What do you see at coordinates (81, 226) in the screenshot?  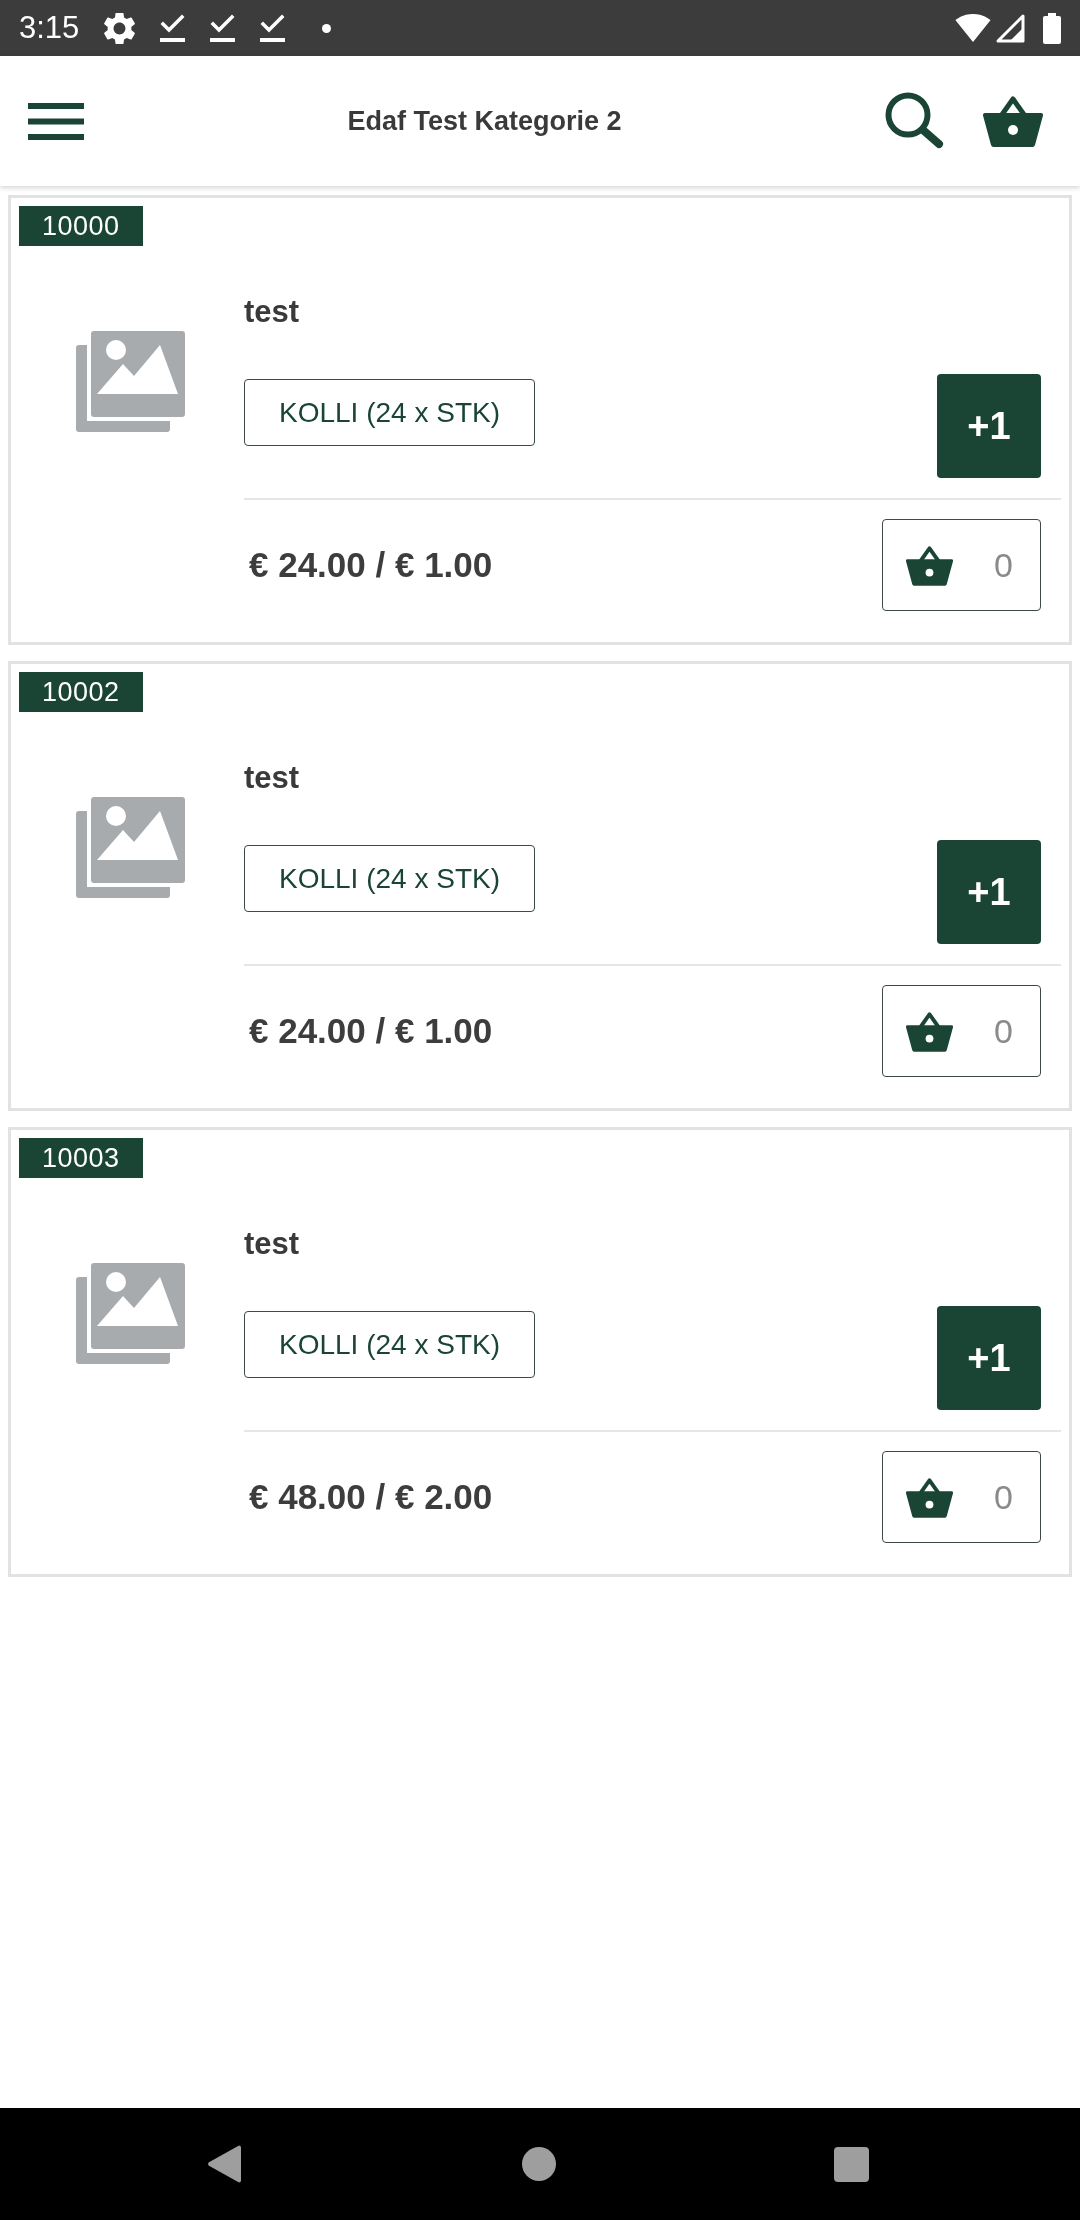 I see `product-number-tag: 10000` at bounding box center [81, 226].